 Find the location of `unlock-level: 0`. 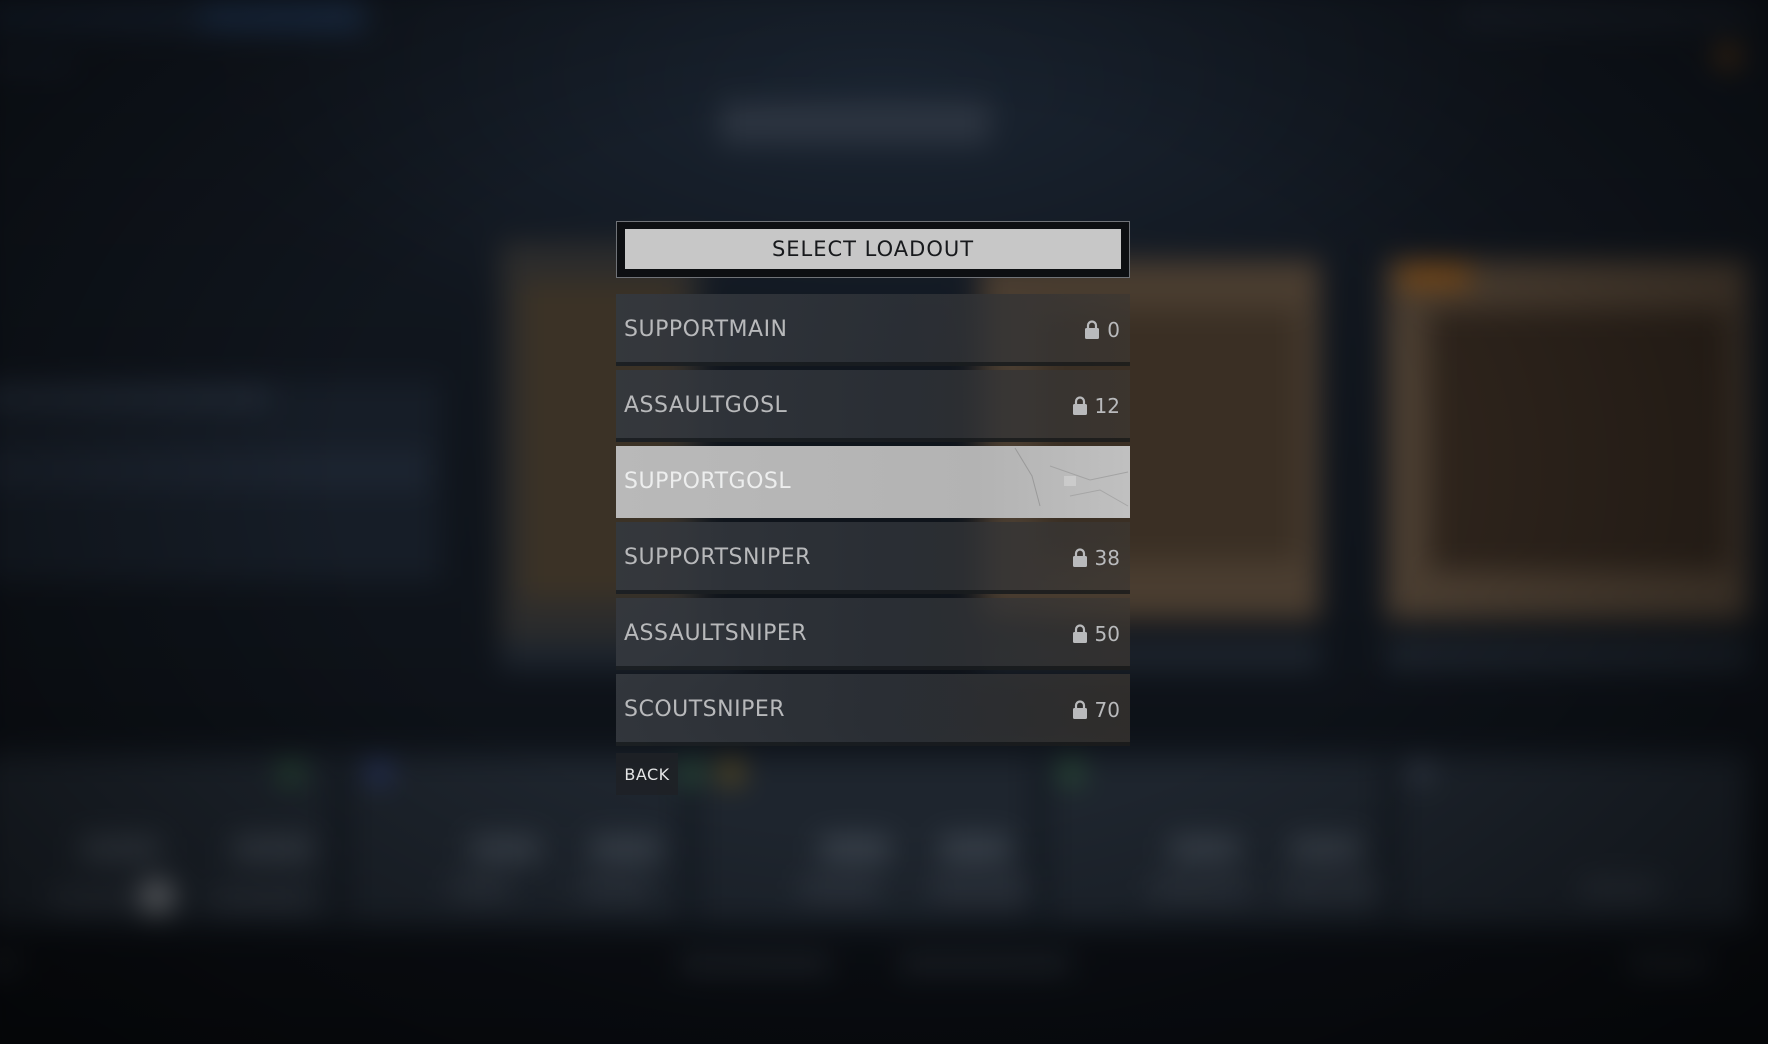

unlock-level: 0 is located at coordinates (1113, 330).